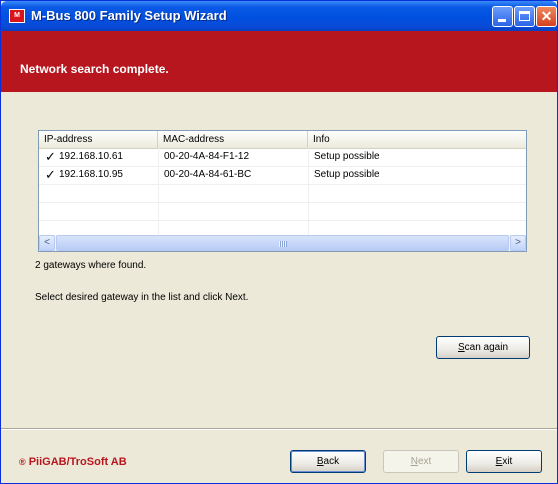  What do you see at coordinates (414, 461) in the screenshot?
I see `next-mnemonic: N` at bounding box center [414, 461].